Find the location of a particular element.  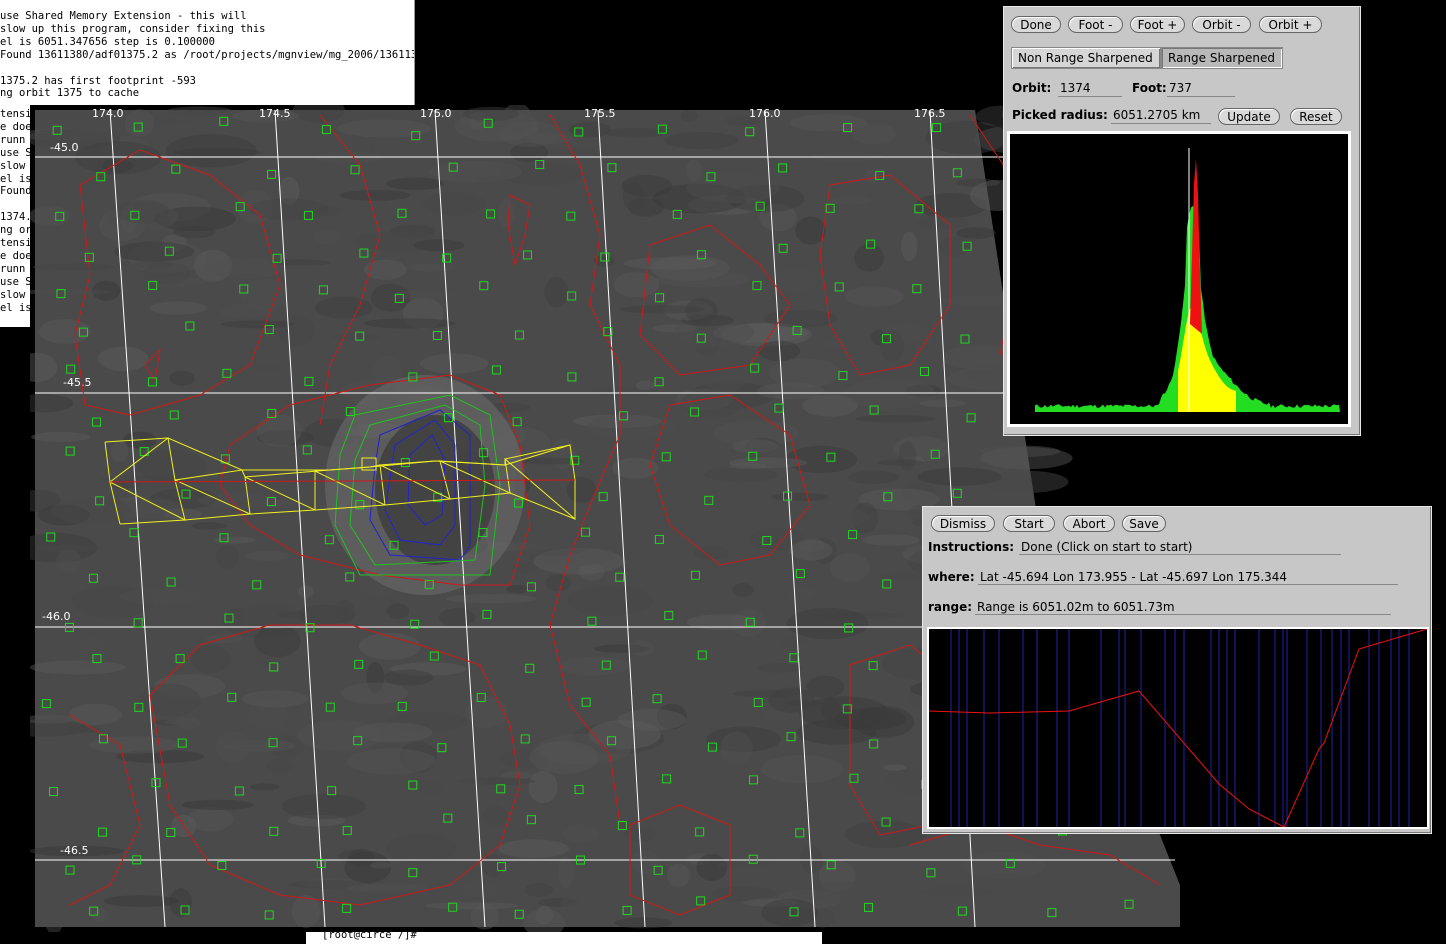

picked-radius-input is located at coordinates (1161, 115).